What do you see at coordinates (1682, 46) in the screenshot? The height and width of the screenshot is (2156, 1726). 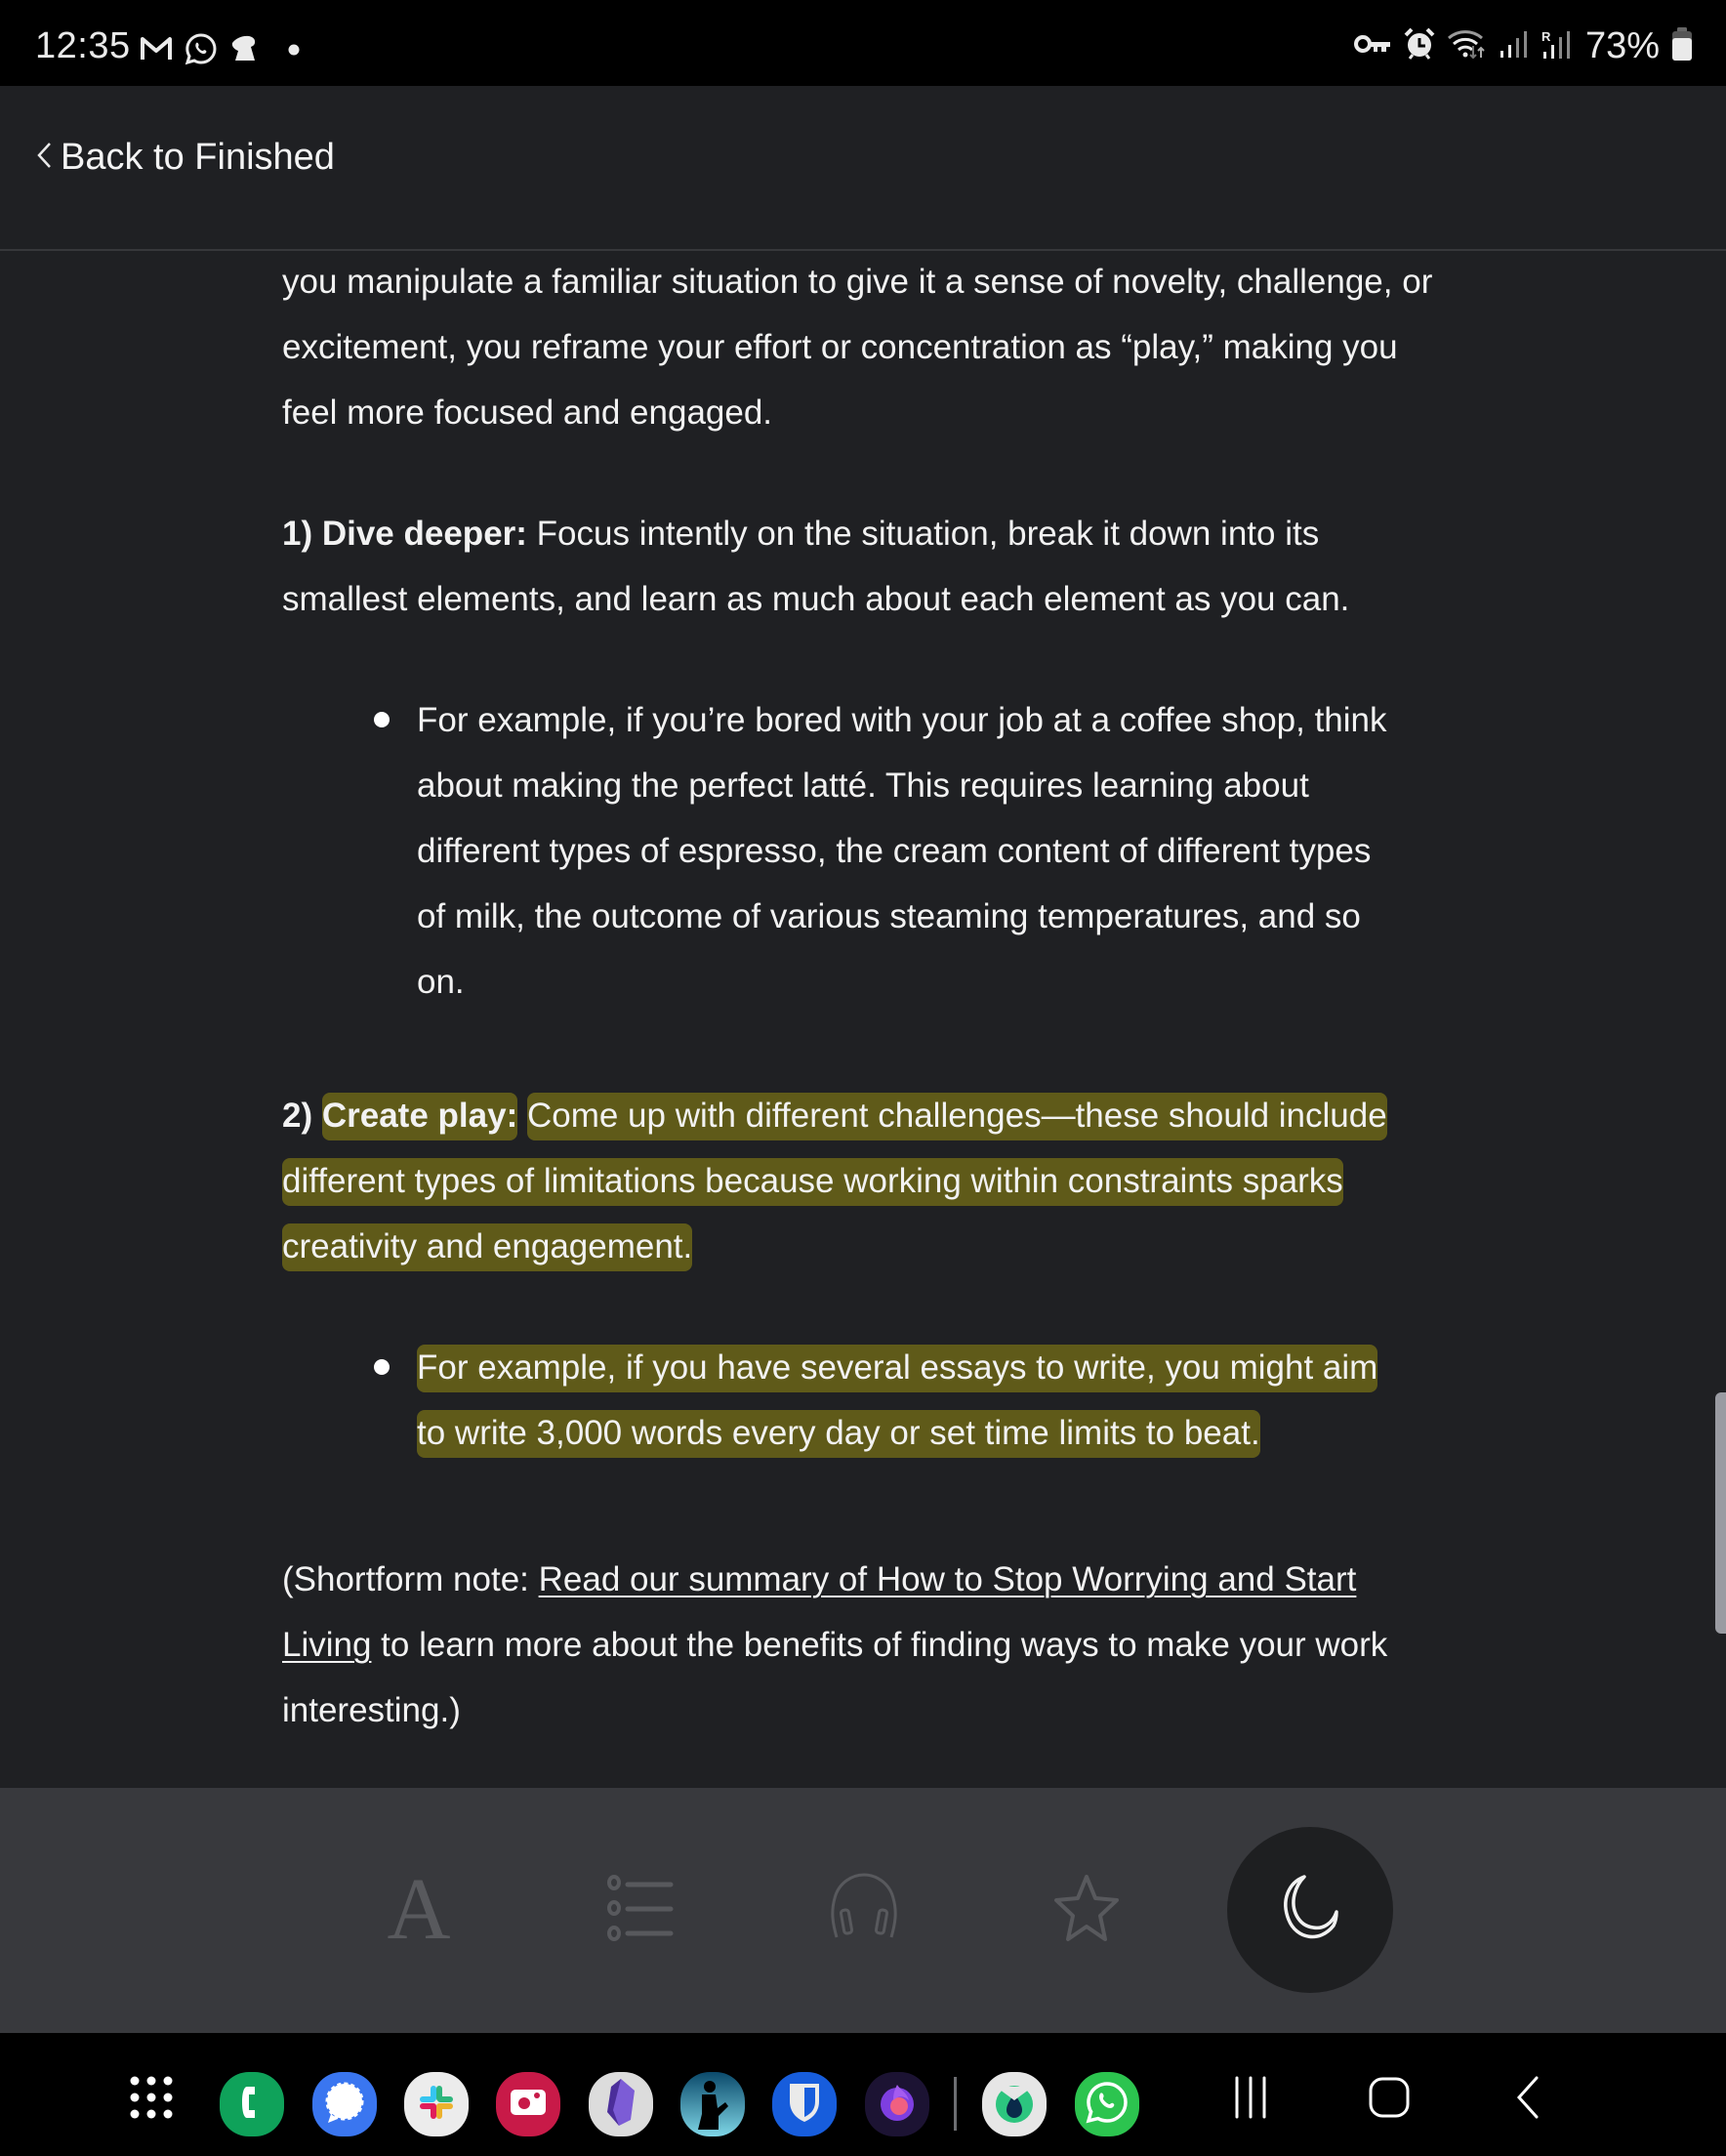 I see `battery-icon` at bounding box center [1682, 46].